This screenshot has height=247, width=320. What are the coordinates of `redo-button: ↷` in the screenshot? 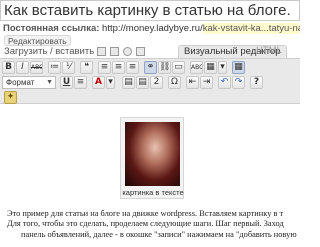 It's located at (238, 82).